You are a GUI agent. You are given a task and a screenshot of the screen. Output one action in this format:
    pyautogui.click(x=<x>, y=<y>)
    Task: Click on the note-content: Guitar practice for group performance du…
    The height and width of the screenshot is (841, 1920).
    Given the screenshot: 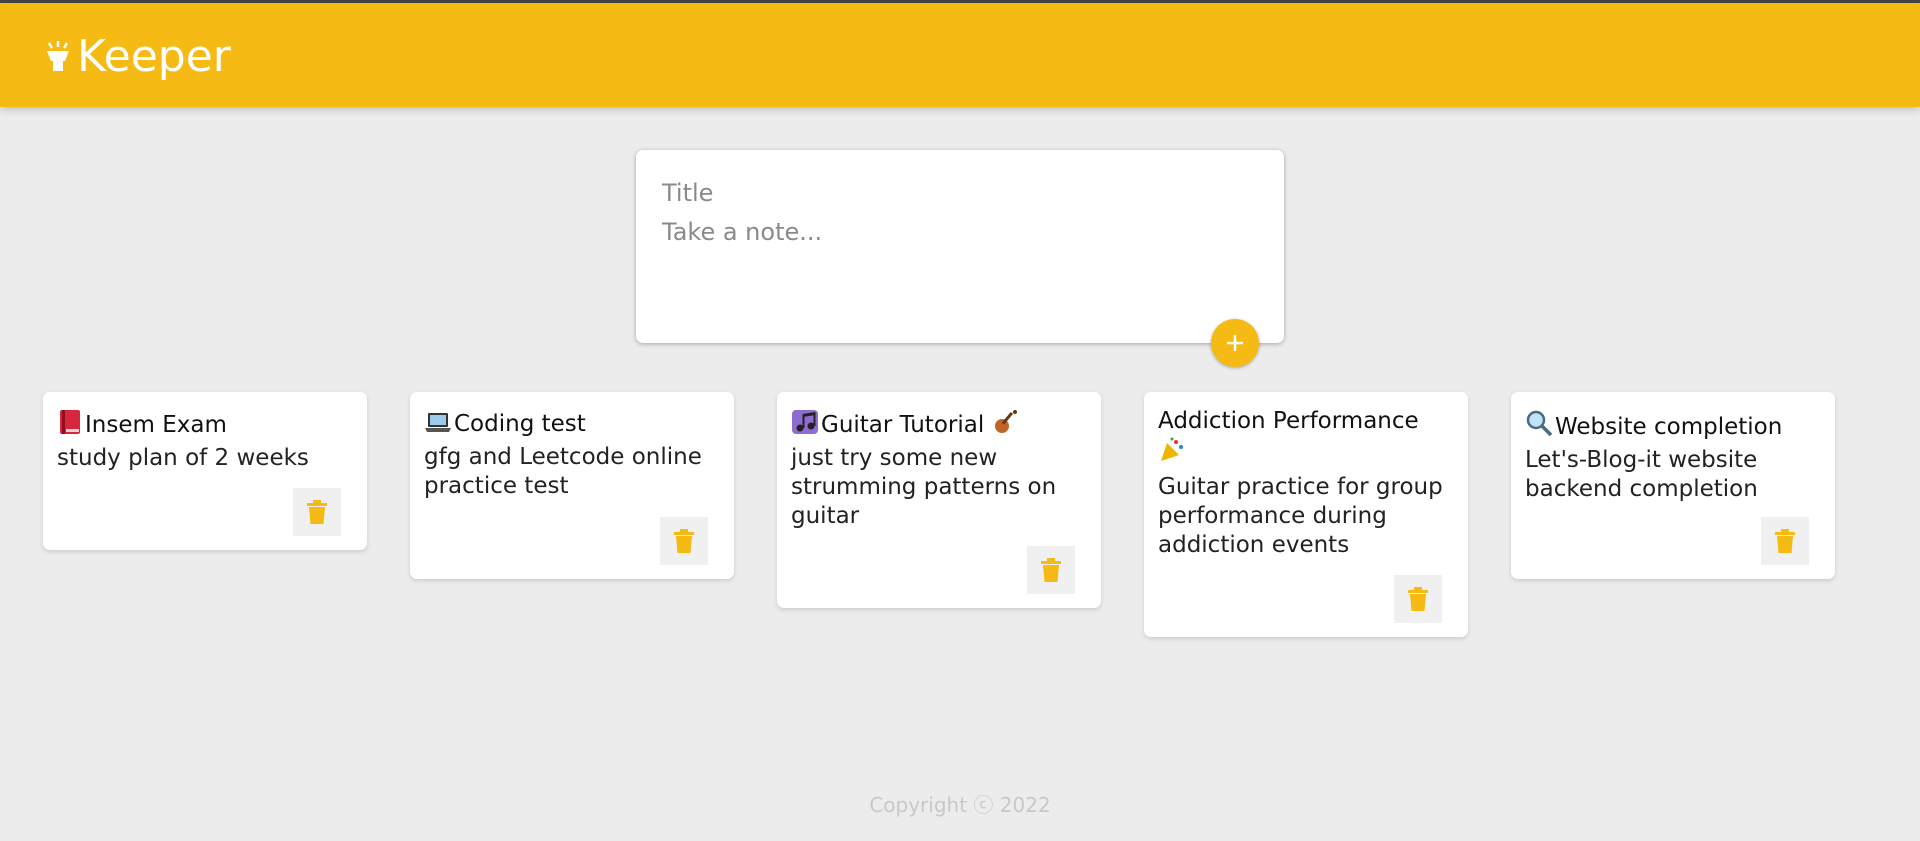 What is the action you would take?
    pyautogui.click(x=1300, y=516)
    